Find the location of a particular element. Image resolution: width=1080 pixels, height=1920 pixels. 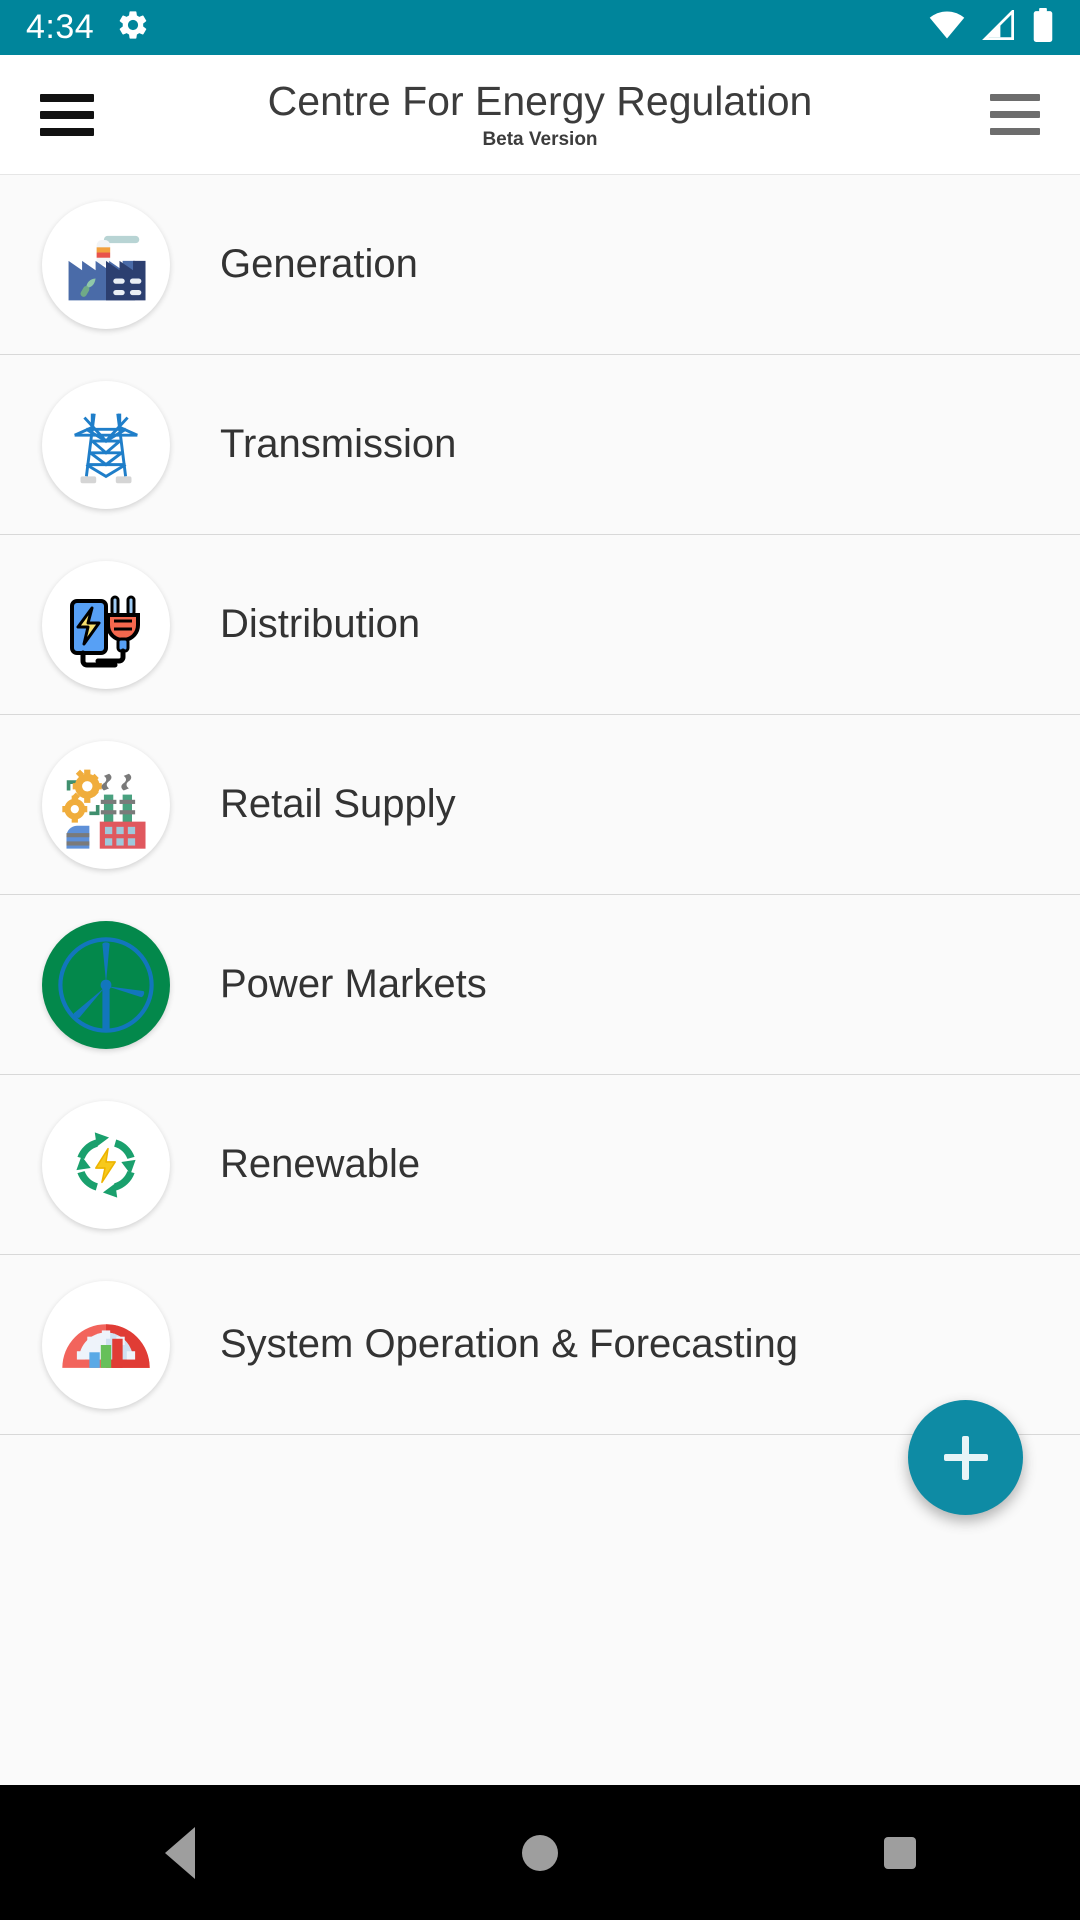

status-bar-left: 4:34 is located at coordinates (88, 27).